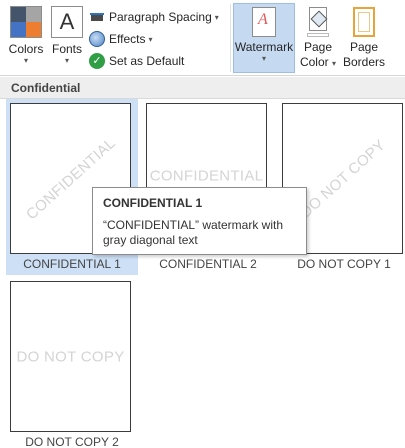 The width and height of the screenshot is (405, 448). Describe the element at coordinates (147, 61) in the screenshot. I see `set-as-default-label: Set as Default` at that location.